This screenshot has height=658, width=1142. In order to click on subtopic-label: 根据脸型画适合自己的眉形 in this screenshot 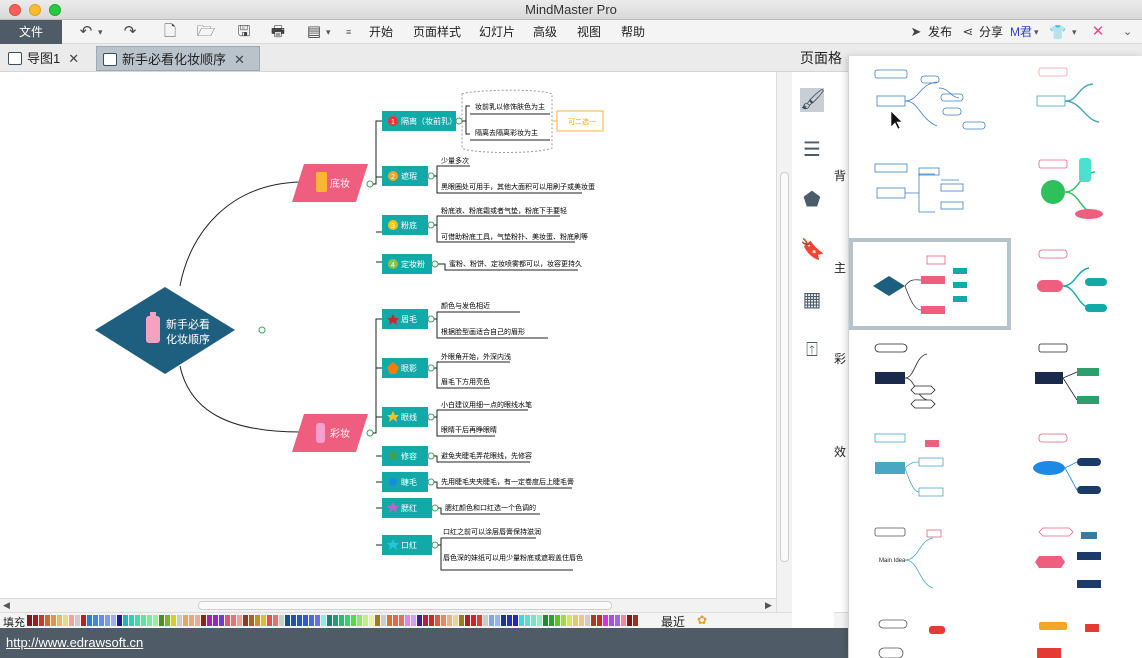, I will do `click(483, 331)`.